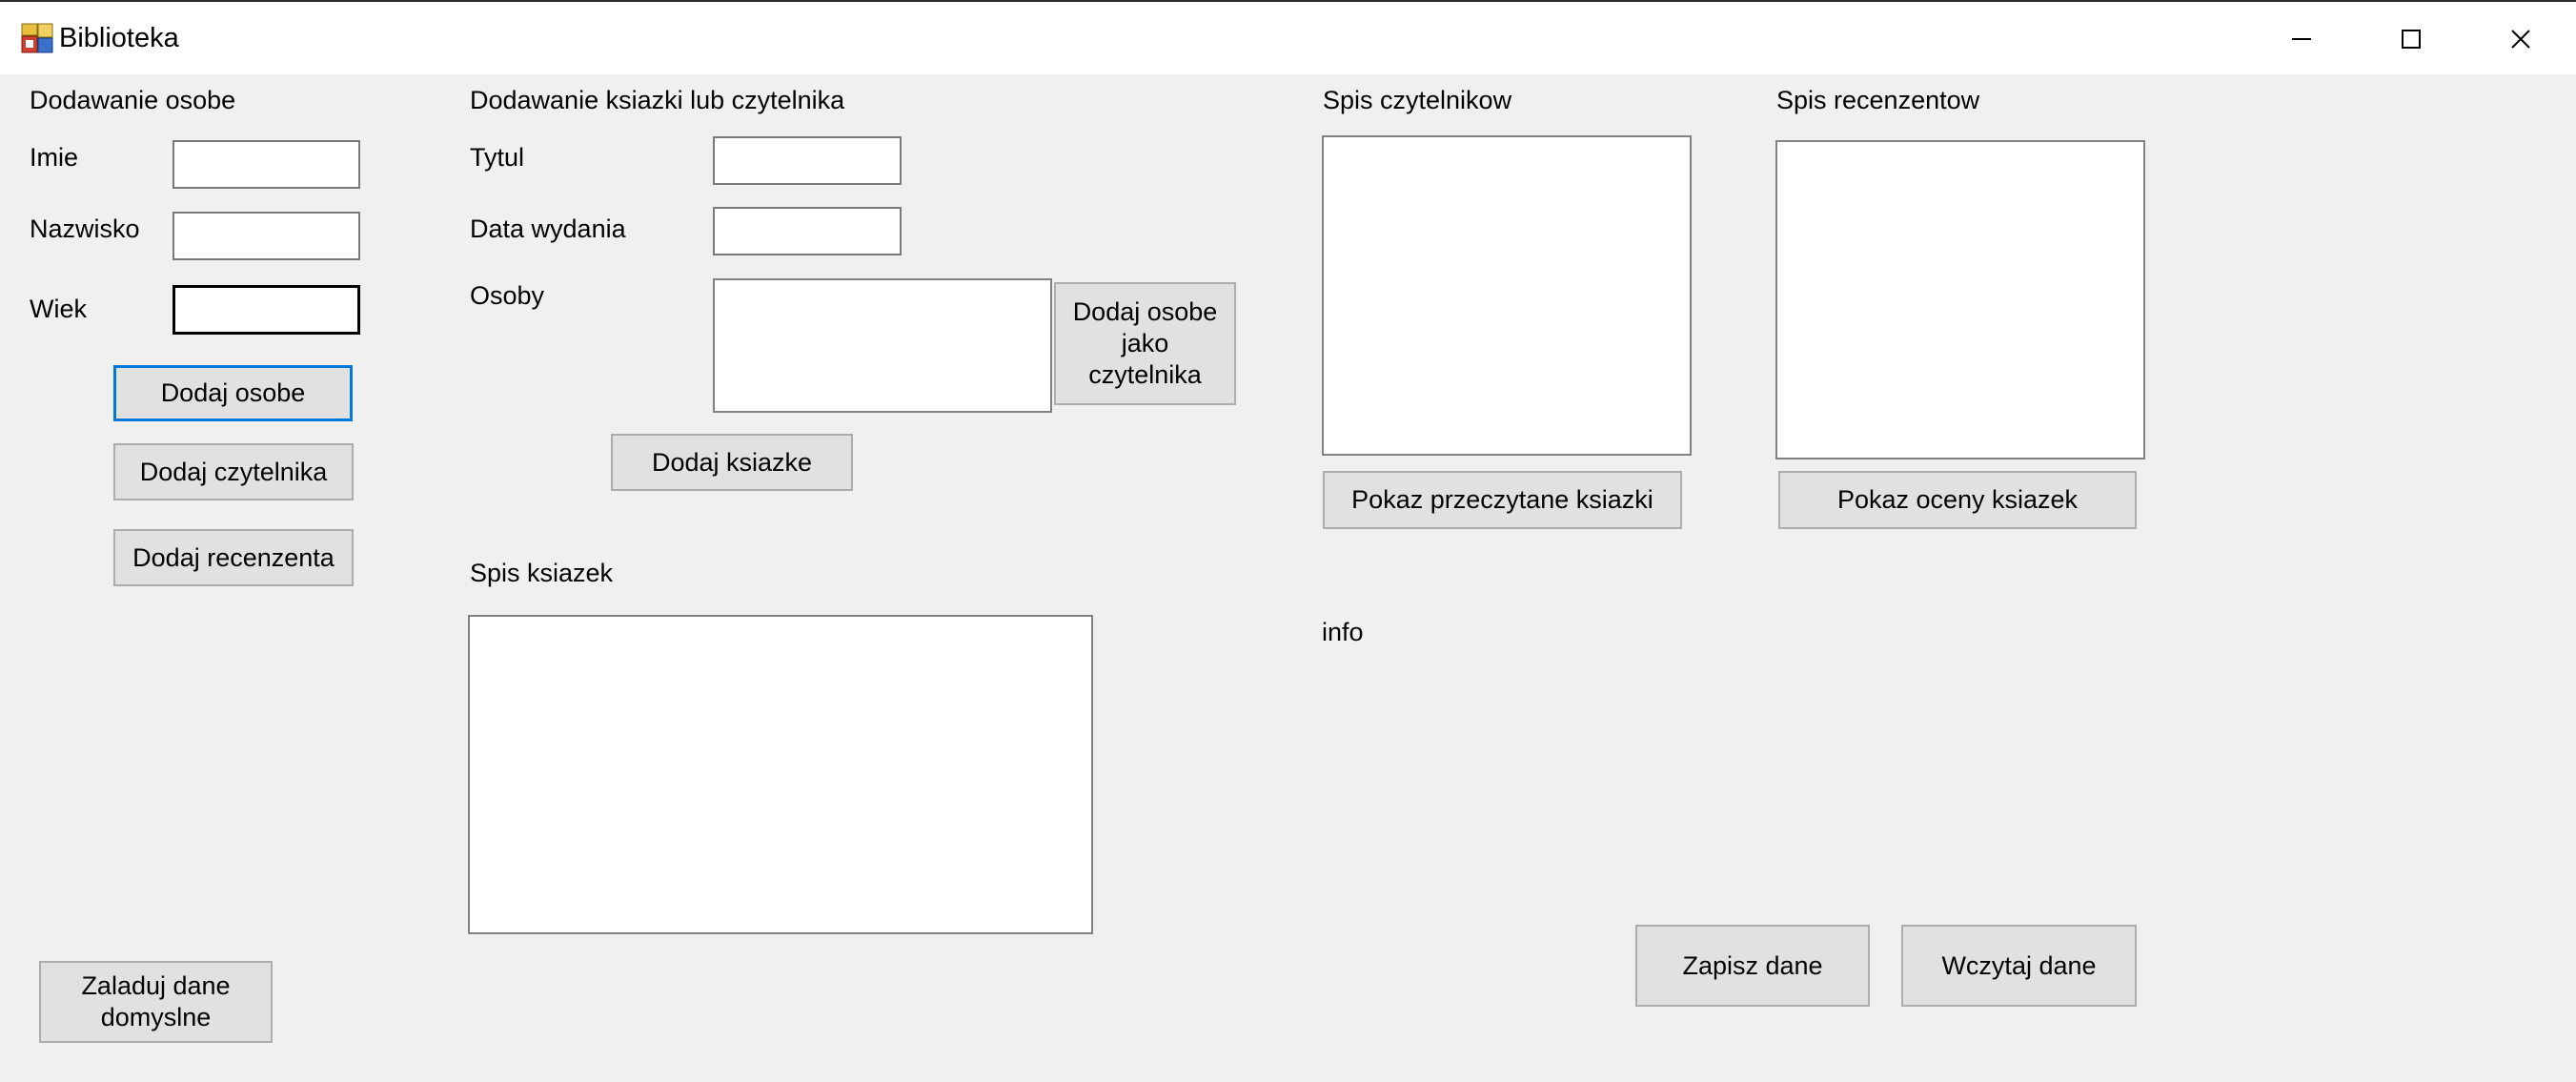 The height and width of the screenshot is (1082, 2576). Describe the element at coordinates (508, 295) in the screenshot. I see `persons-label: Osoby` at that location.